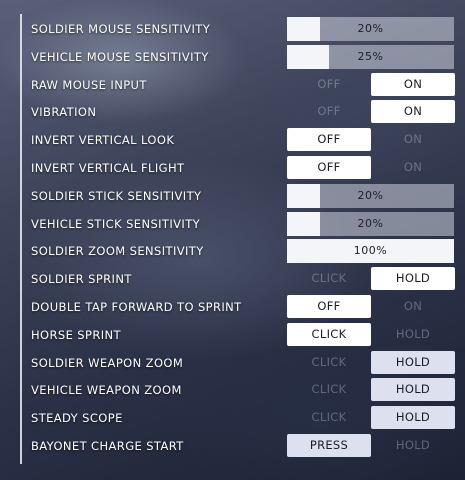  What do you see at coordinates (413, 84) in the screenshot?
I see `raw-mouse-input-option-on: ON` at bounding box center [413, 84].